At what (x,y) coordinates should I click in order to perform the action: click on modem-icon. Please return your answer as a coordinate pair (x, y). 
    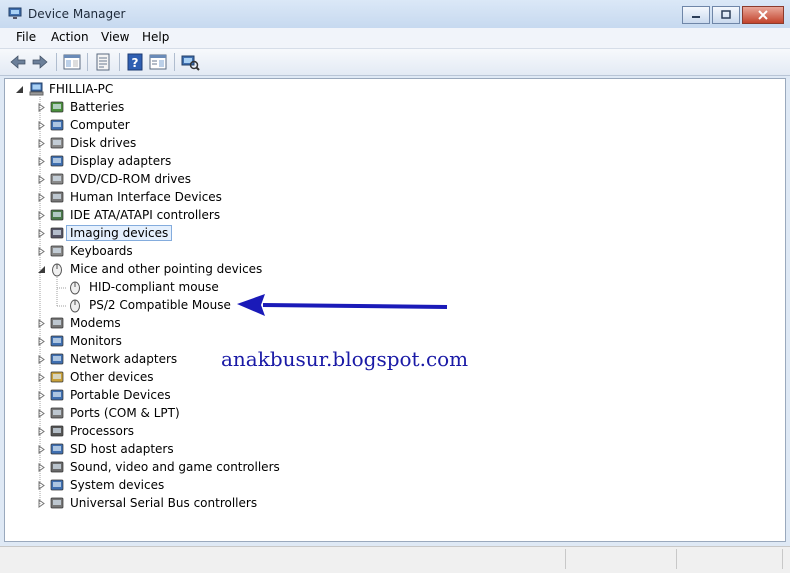
    Looking at the image, I should click on (57, 323).